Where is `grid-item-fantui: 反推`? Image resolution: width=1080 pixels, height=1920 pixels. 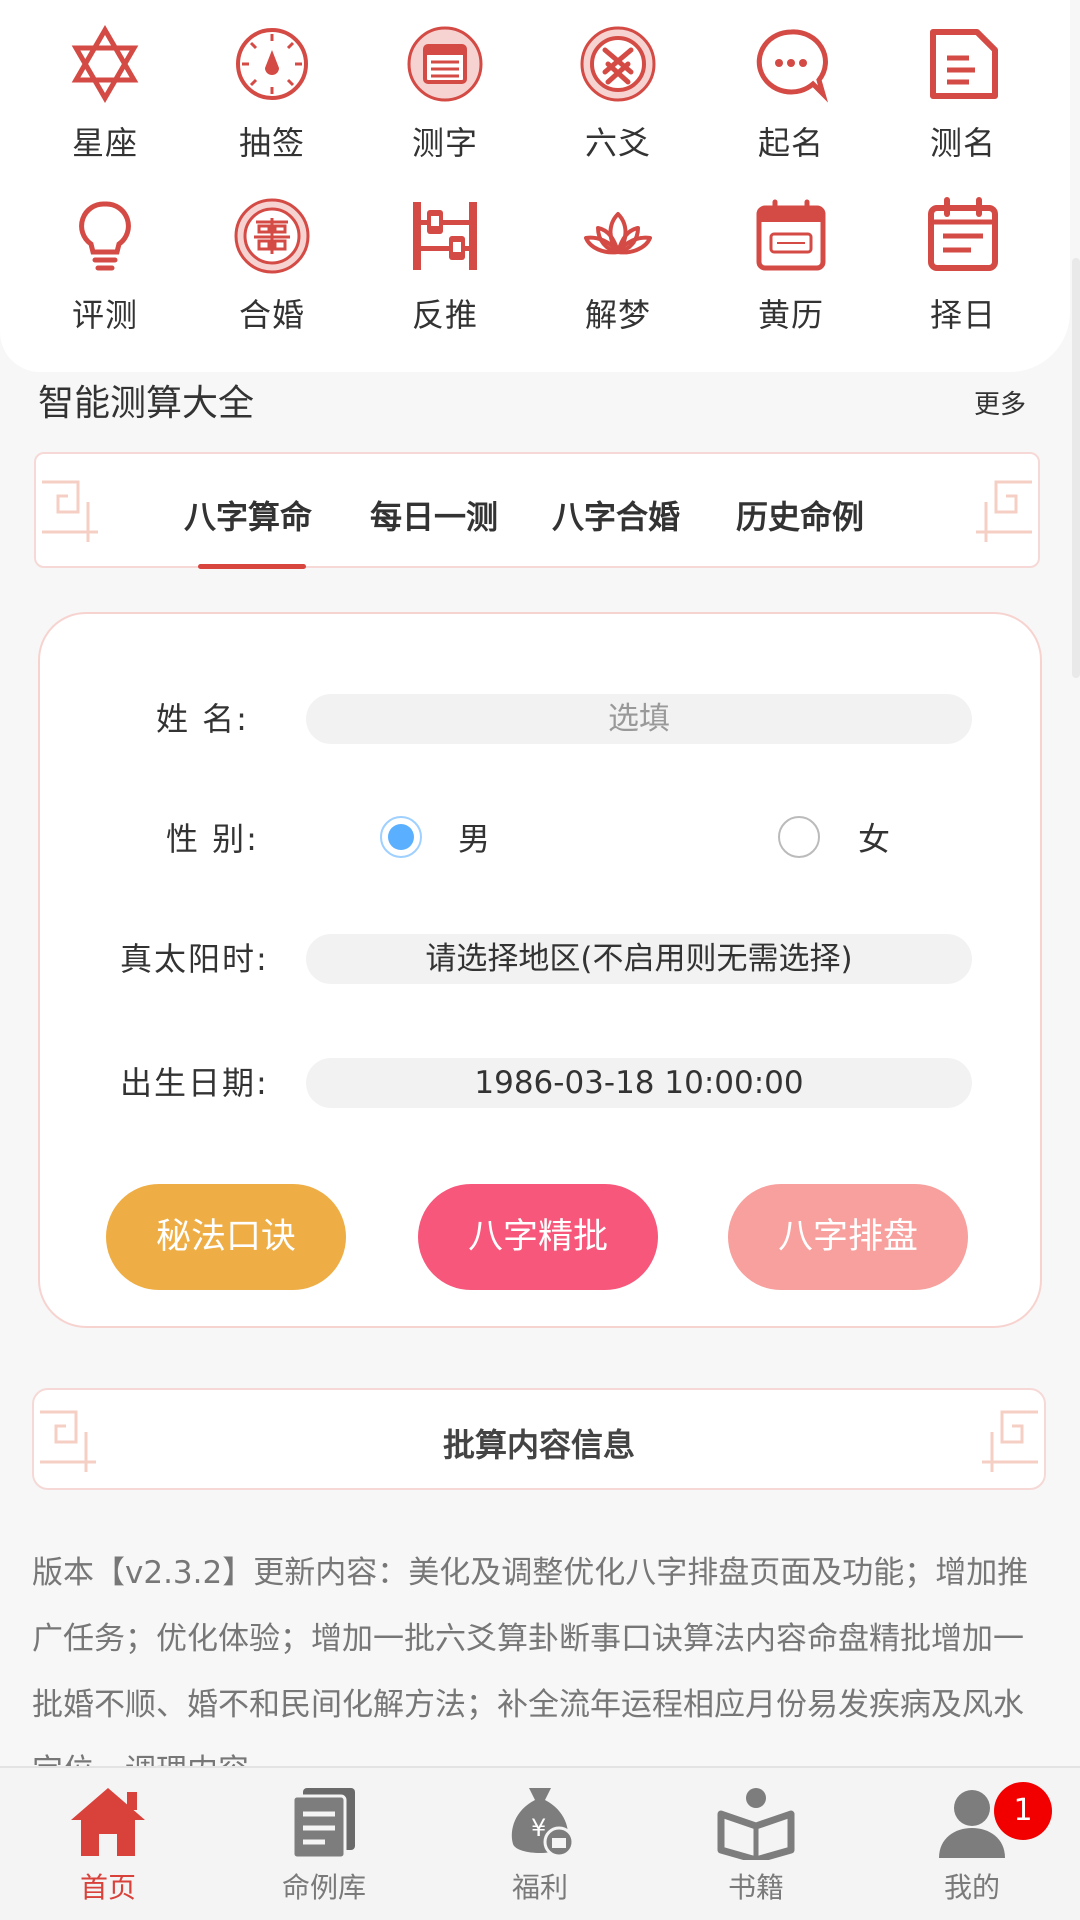
grid-item-fantui: 反推 is located at coordinates (445, 266).